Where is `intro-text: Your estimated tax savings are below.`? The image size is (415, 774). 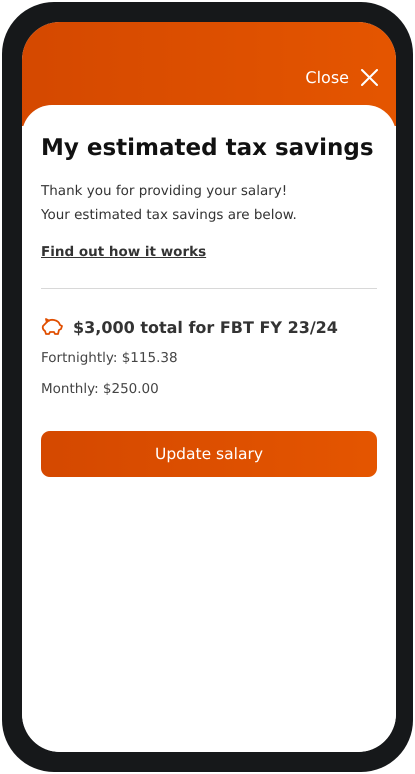 intro-text: Your estimated tax savings are below. is located at coordinates (169, 215).